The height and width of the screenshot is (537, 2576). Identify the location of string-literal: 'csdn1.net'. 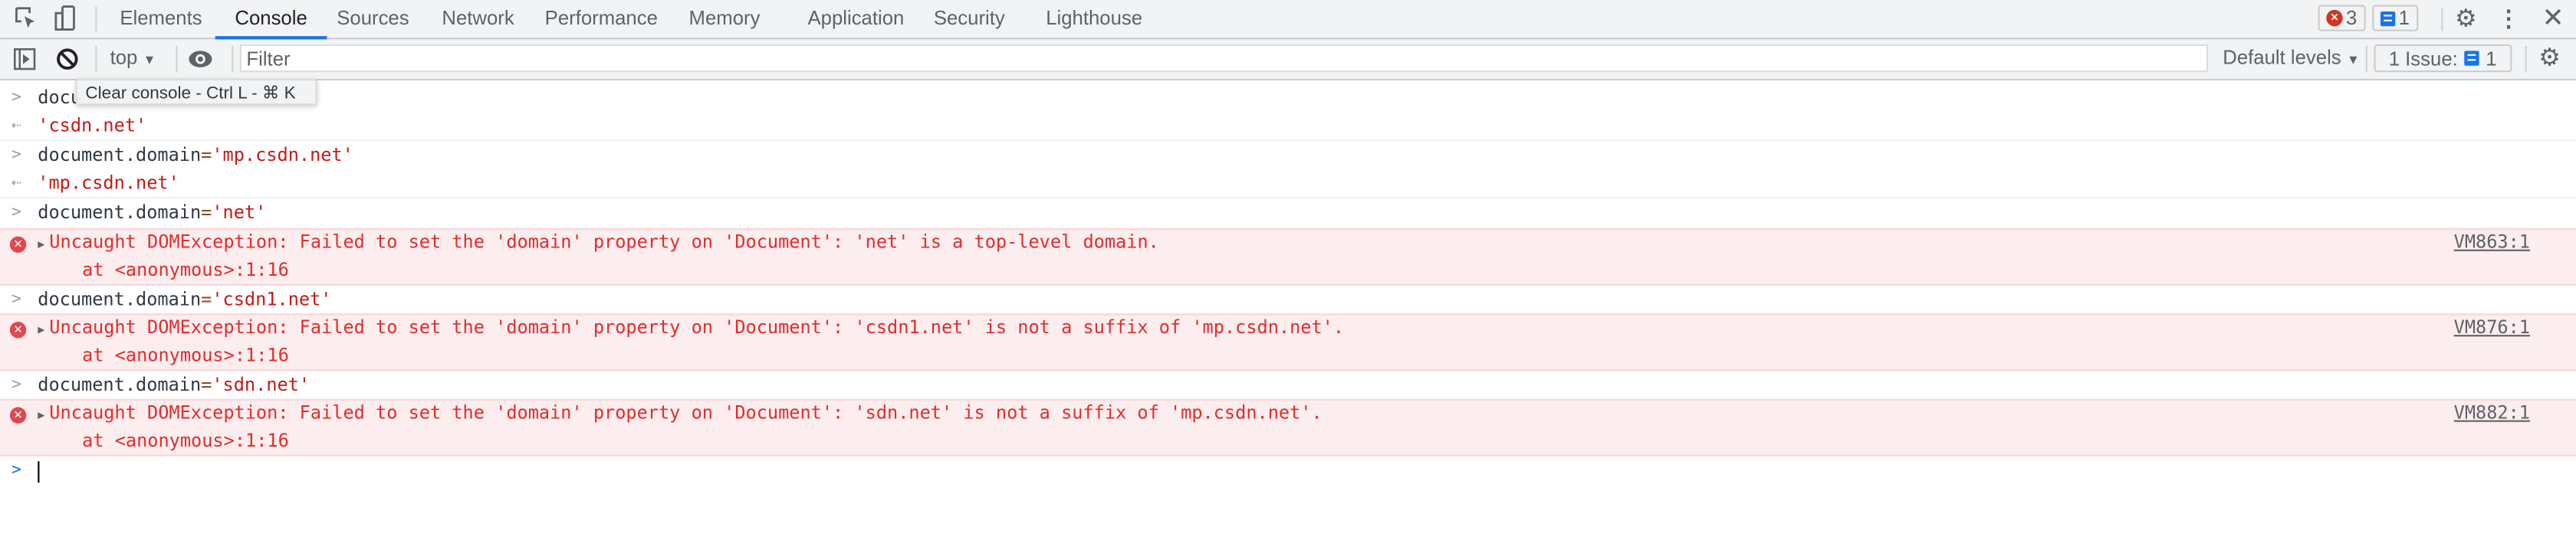
(272, 299).